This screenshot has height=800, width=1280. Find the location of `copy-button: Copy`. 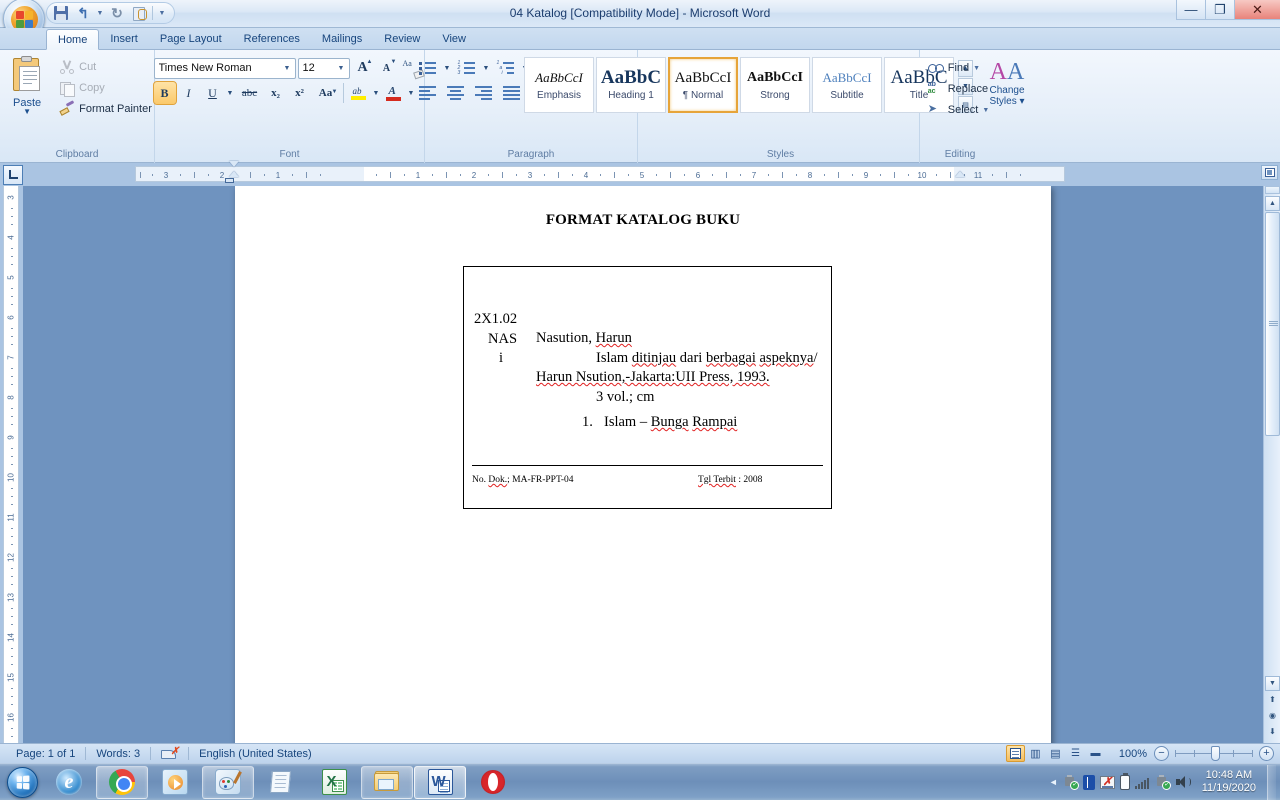

copy-button: Copy is located at coordinates (107, 88).